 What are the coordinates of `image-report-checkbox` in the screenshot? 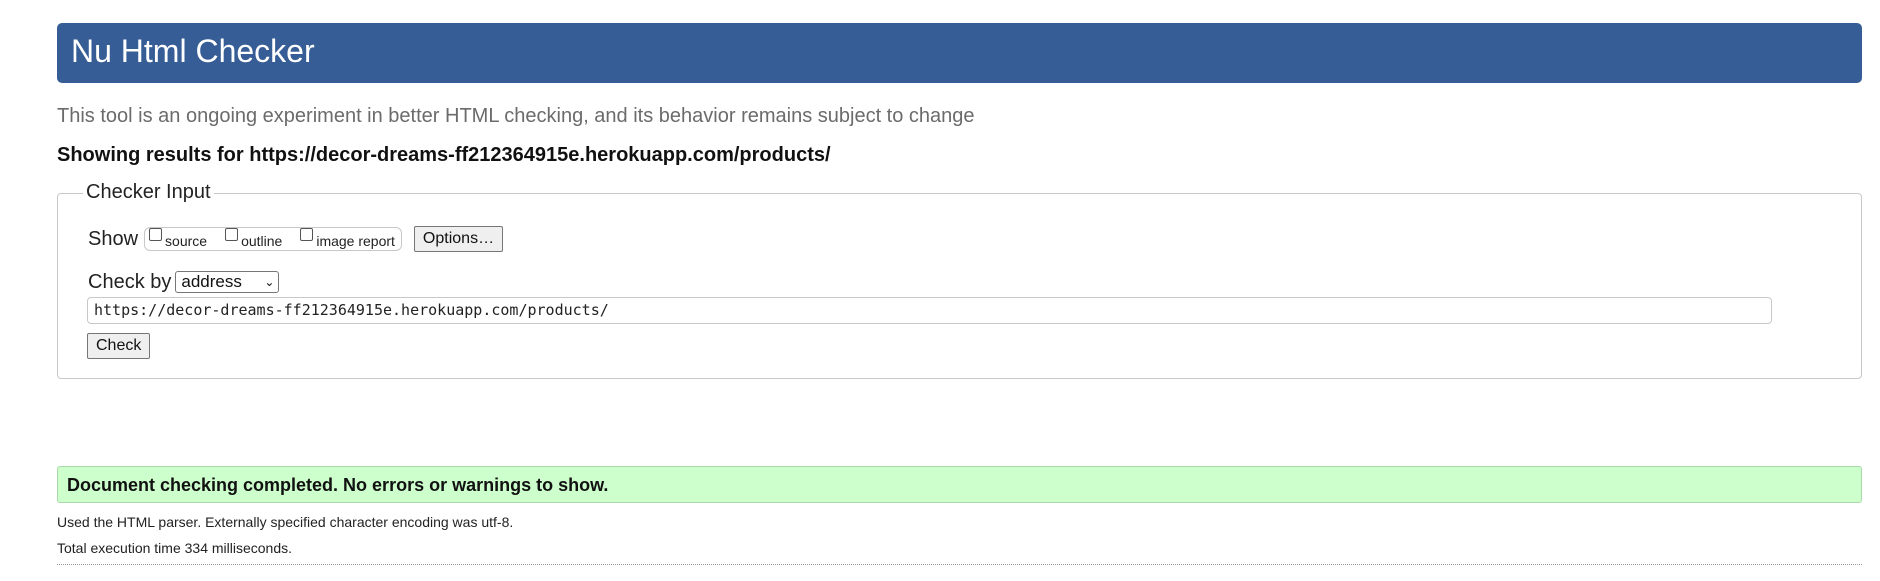 It's located at (307, 234).